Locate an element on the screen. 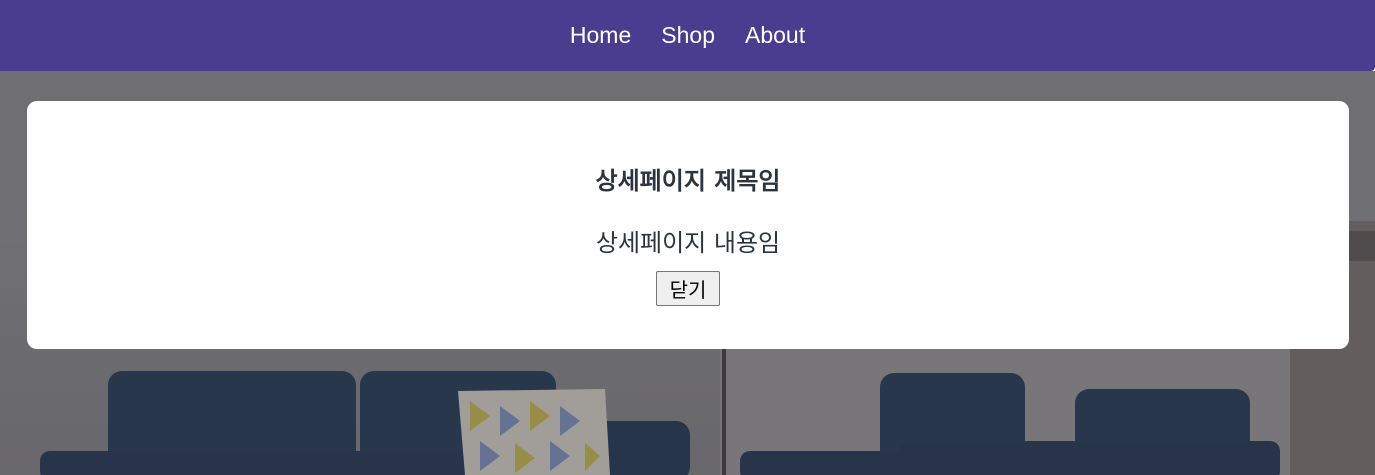  nav-home-link: Home is located at coordinates (600, 35).